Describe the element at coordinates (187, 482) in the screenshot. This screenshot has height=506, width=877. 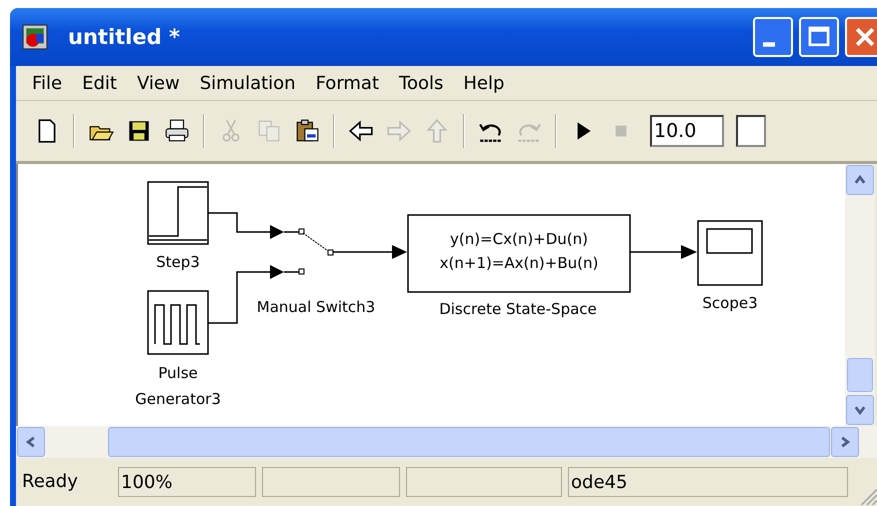
I see `status-pane: 100%` at that location.